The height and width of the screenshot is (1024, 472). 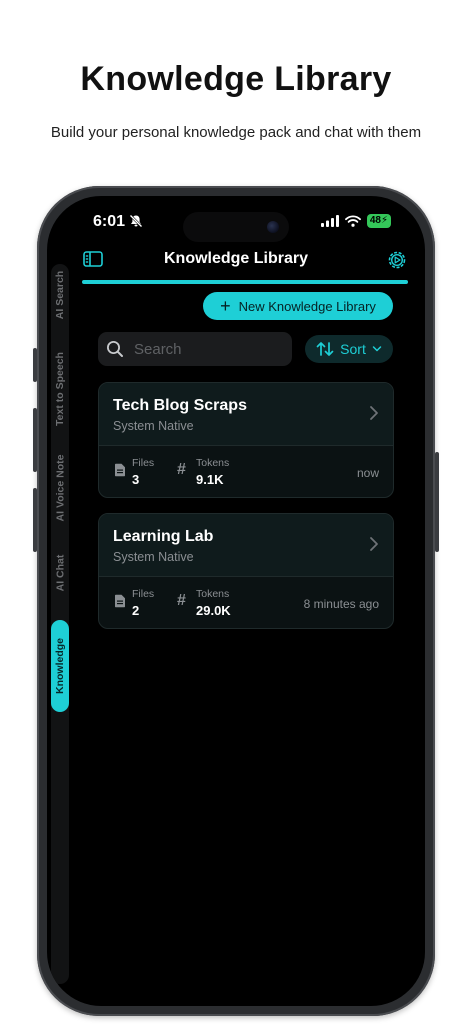 I want to click on plus-icon: +, so click(x=225, y=306).